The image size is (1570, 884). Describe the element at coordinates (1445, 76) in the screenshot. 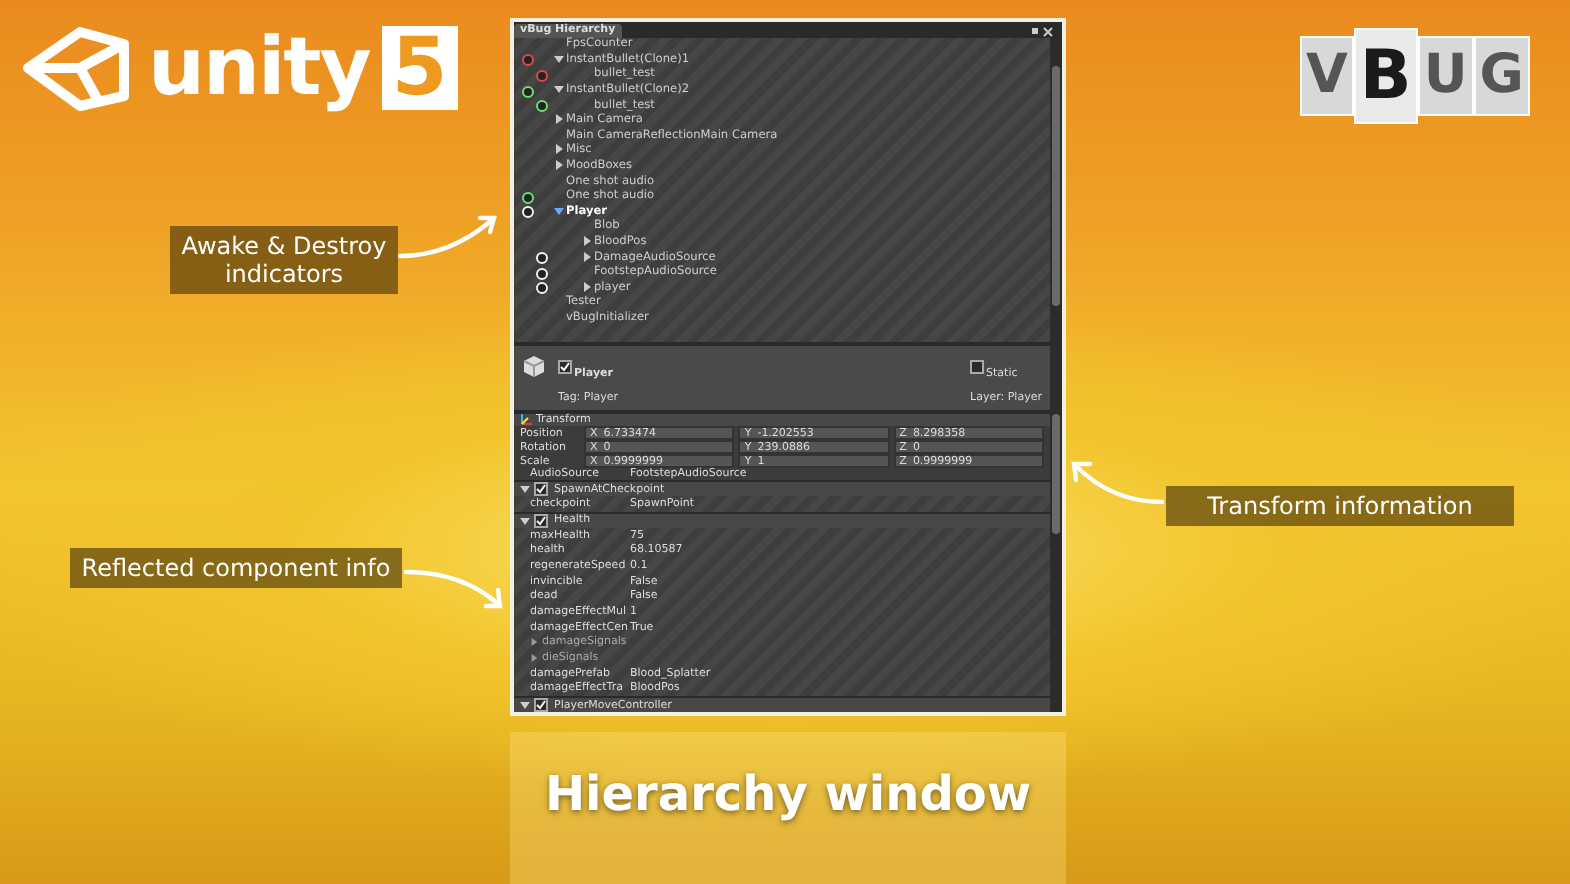

I see `logo-letter: U` at that location.